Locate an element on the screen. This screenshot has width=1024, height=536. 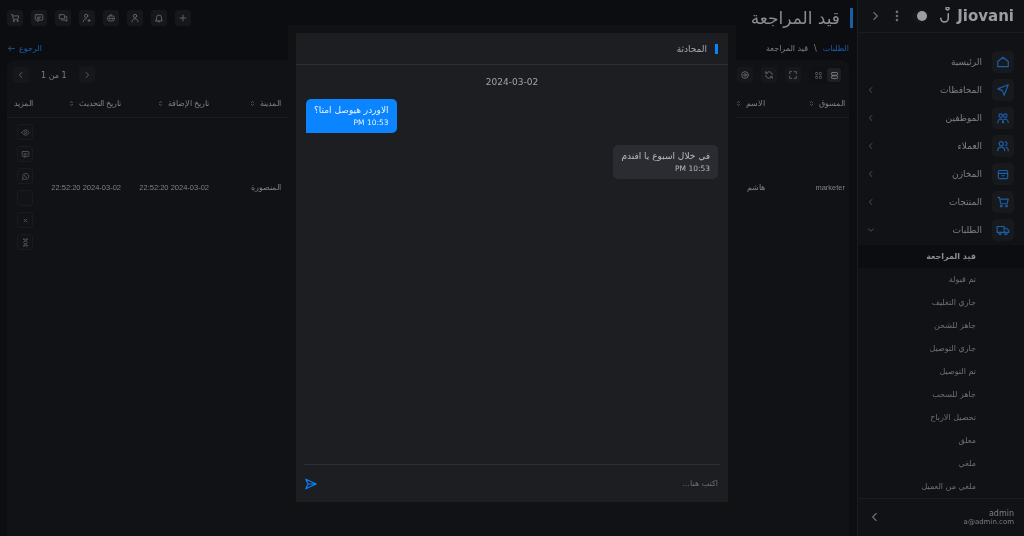
robot-icon is located at coordinates (111, 18).